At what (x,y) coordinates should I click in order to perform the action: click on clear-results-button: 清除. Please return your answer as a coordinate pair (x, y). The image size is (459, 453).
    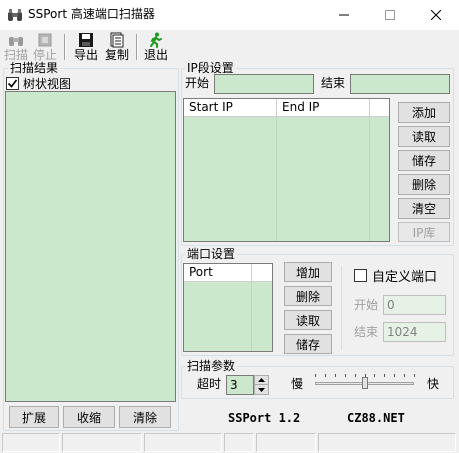
    Looking at the image, I should click on (145, 417).